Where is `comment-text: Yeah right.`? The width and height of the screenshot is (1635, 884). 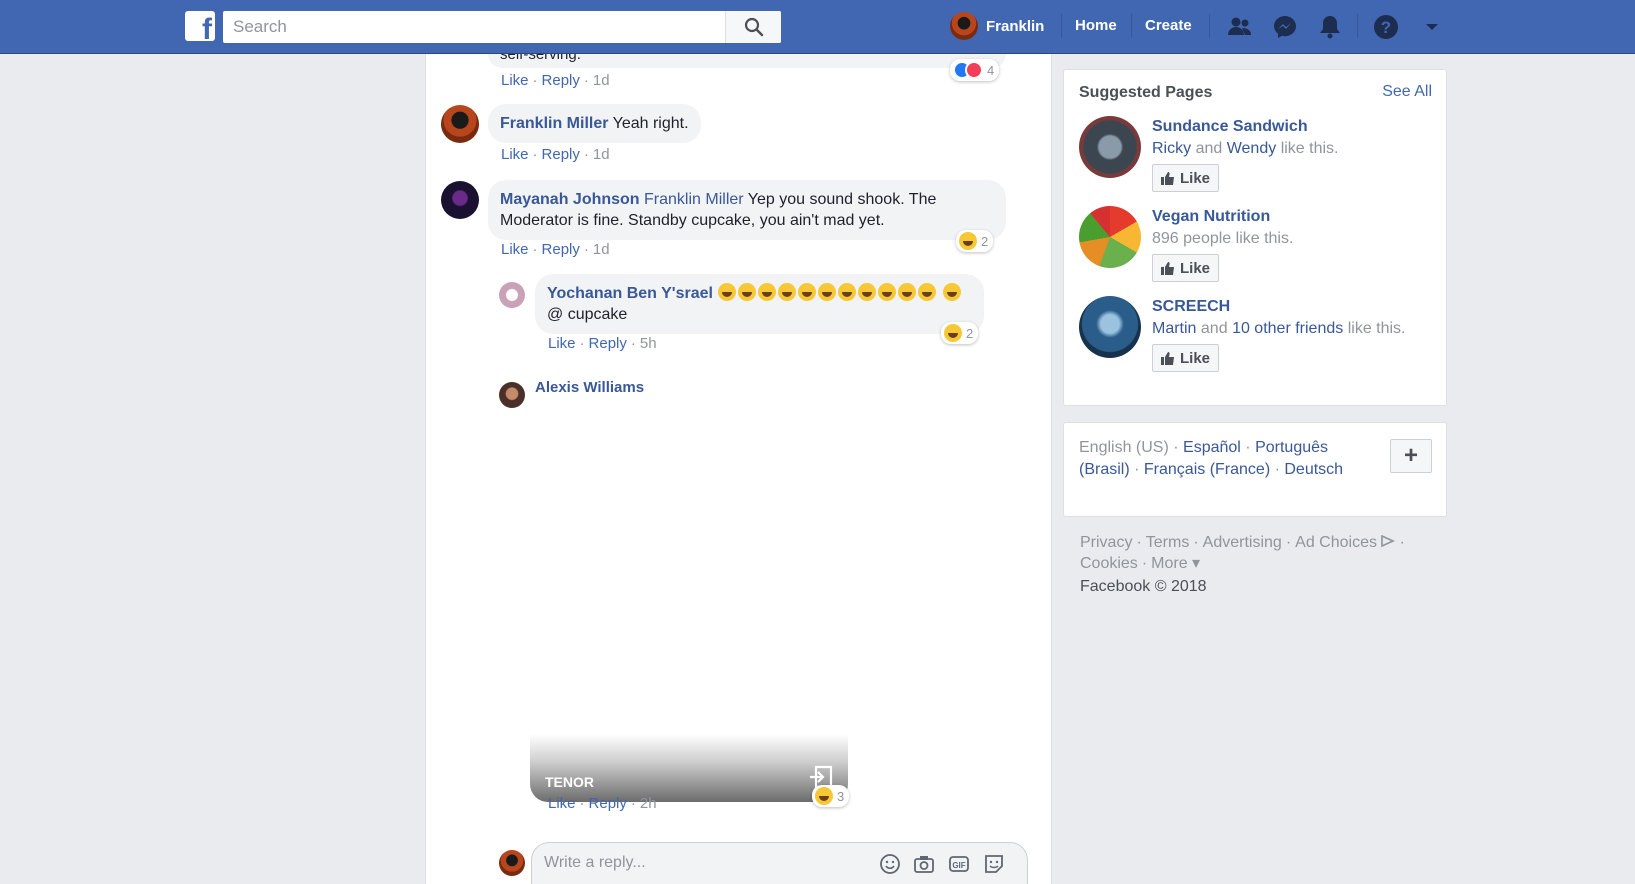 comment-text: Yeah right. is located at coordinates (650, 123).